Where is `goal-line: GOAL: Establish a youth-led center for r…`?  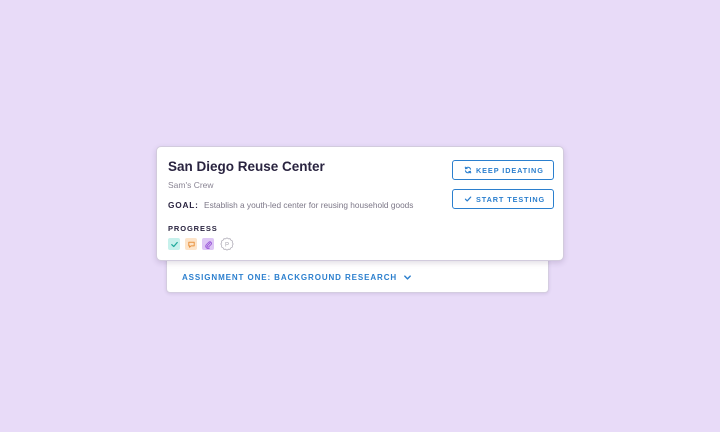
goal-line: GOAL: Establish a youth-led center for r… is located at coordinates (290, 205).